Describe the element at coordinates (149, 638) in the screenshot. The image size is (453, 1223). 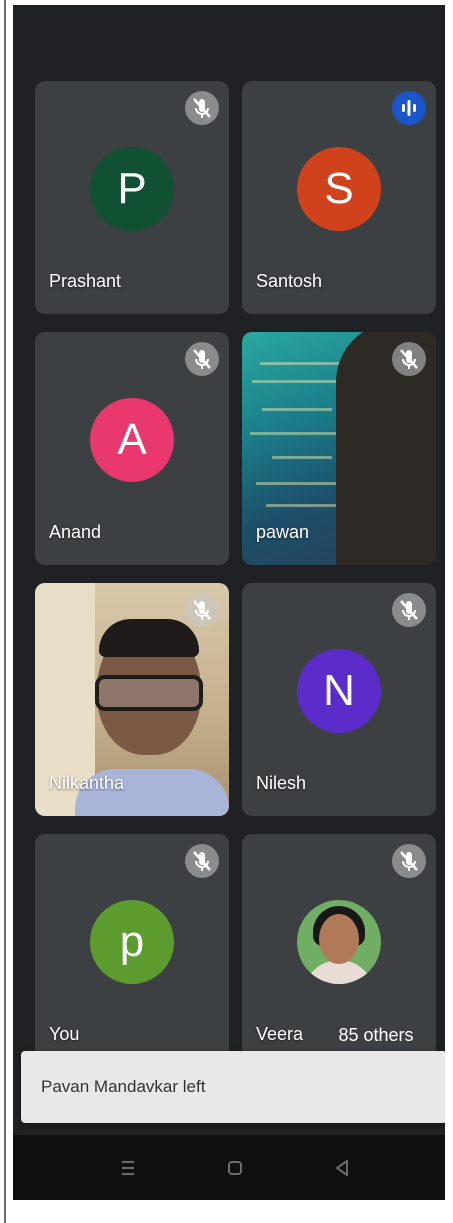
I see `video-person-hair` at that location.